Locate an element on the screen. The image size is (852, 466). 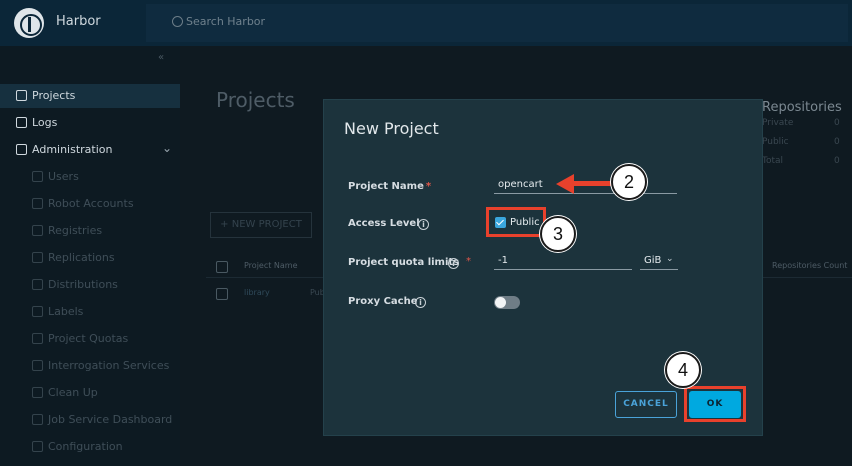
sidebar-item-replications: Replications is located at coordinates (90, 258).